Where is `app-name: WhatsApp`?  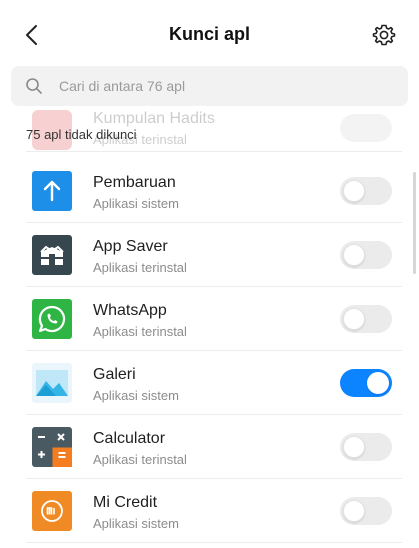 app-name: WhatsApp is located at coordinates (130, 310).